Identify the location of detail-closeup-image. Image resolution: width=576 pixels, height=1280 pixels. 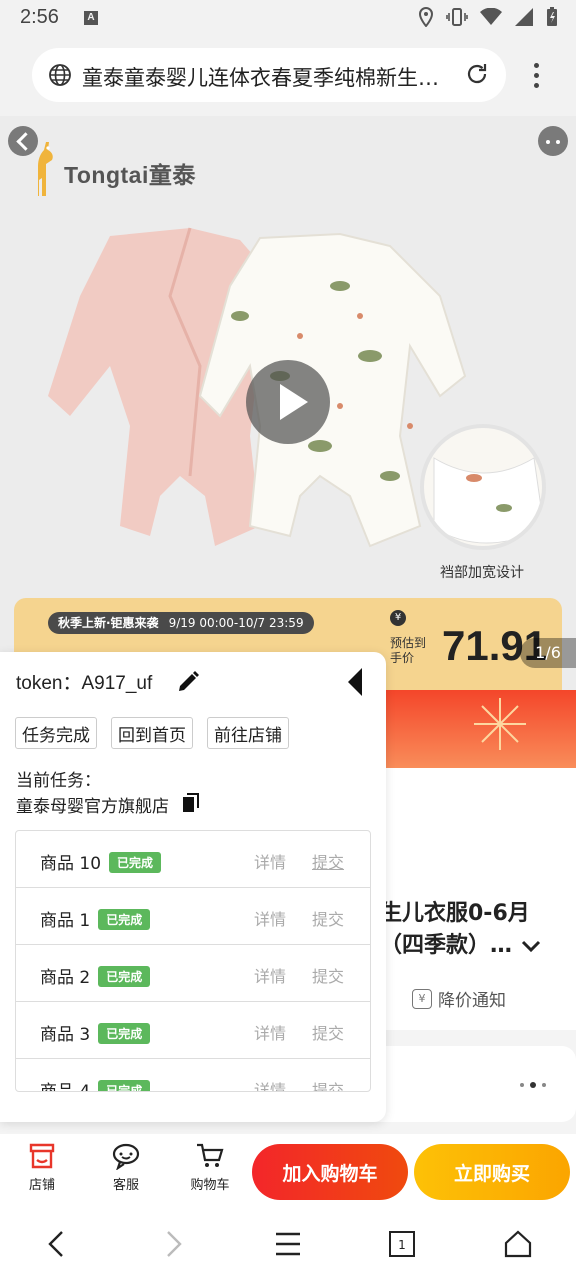
(483, 487).